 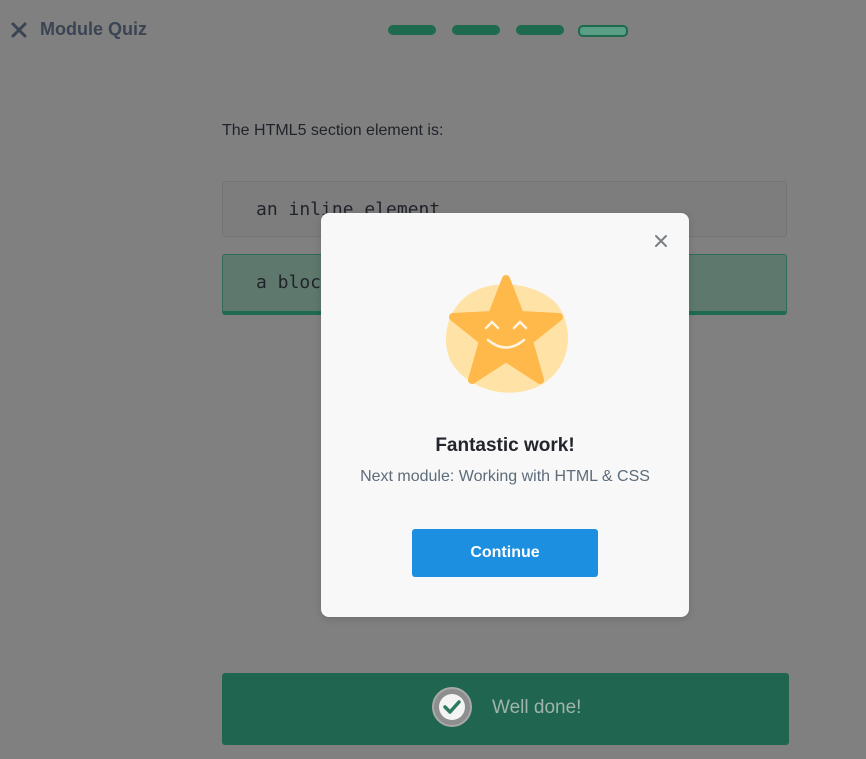 I want to click on smiling-star-icon, so click(x=506, y=334).